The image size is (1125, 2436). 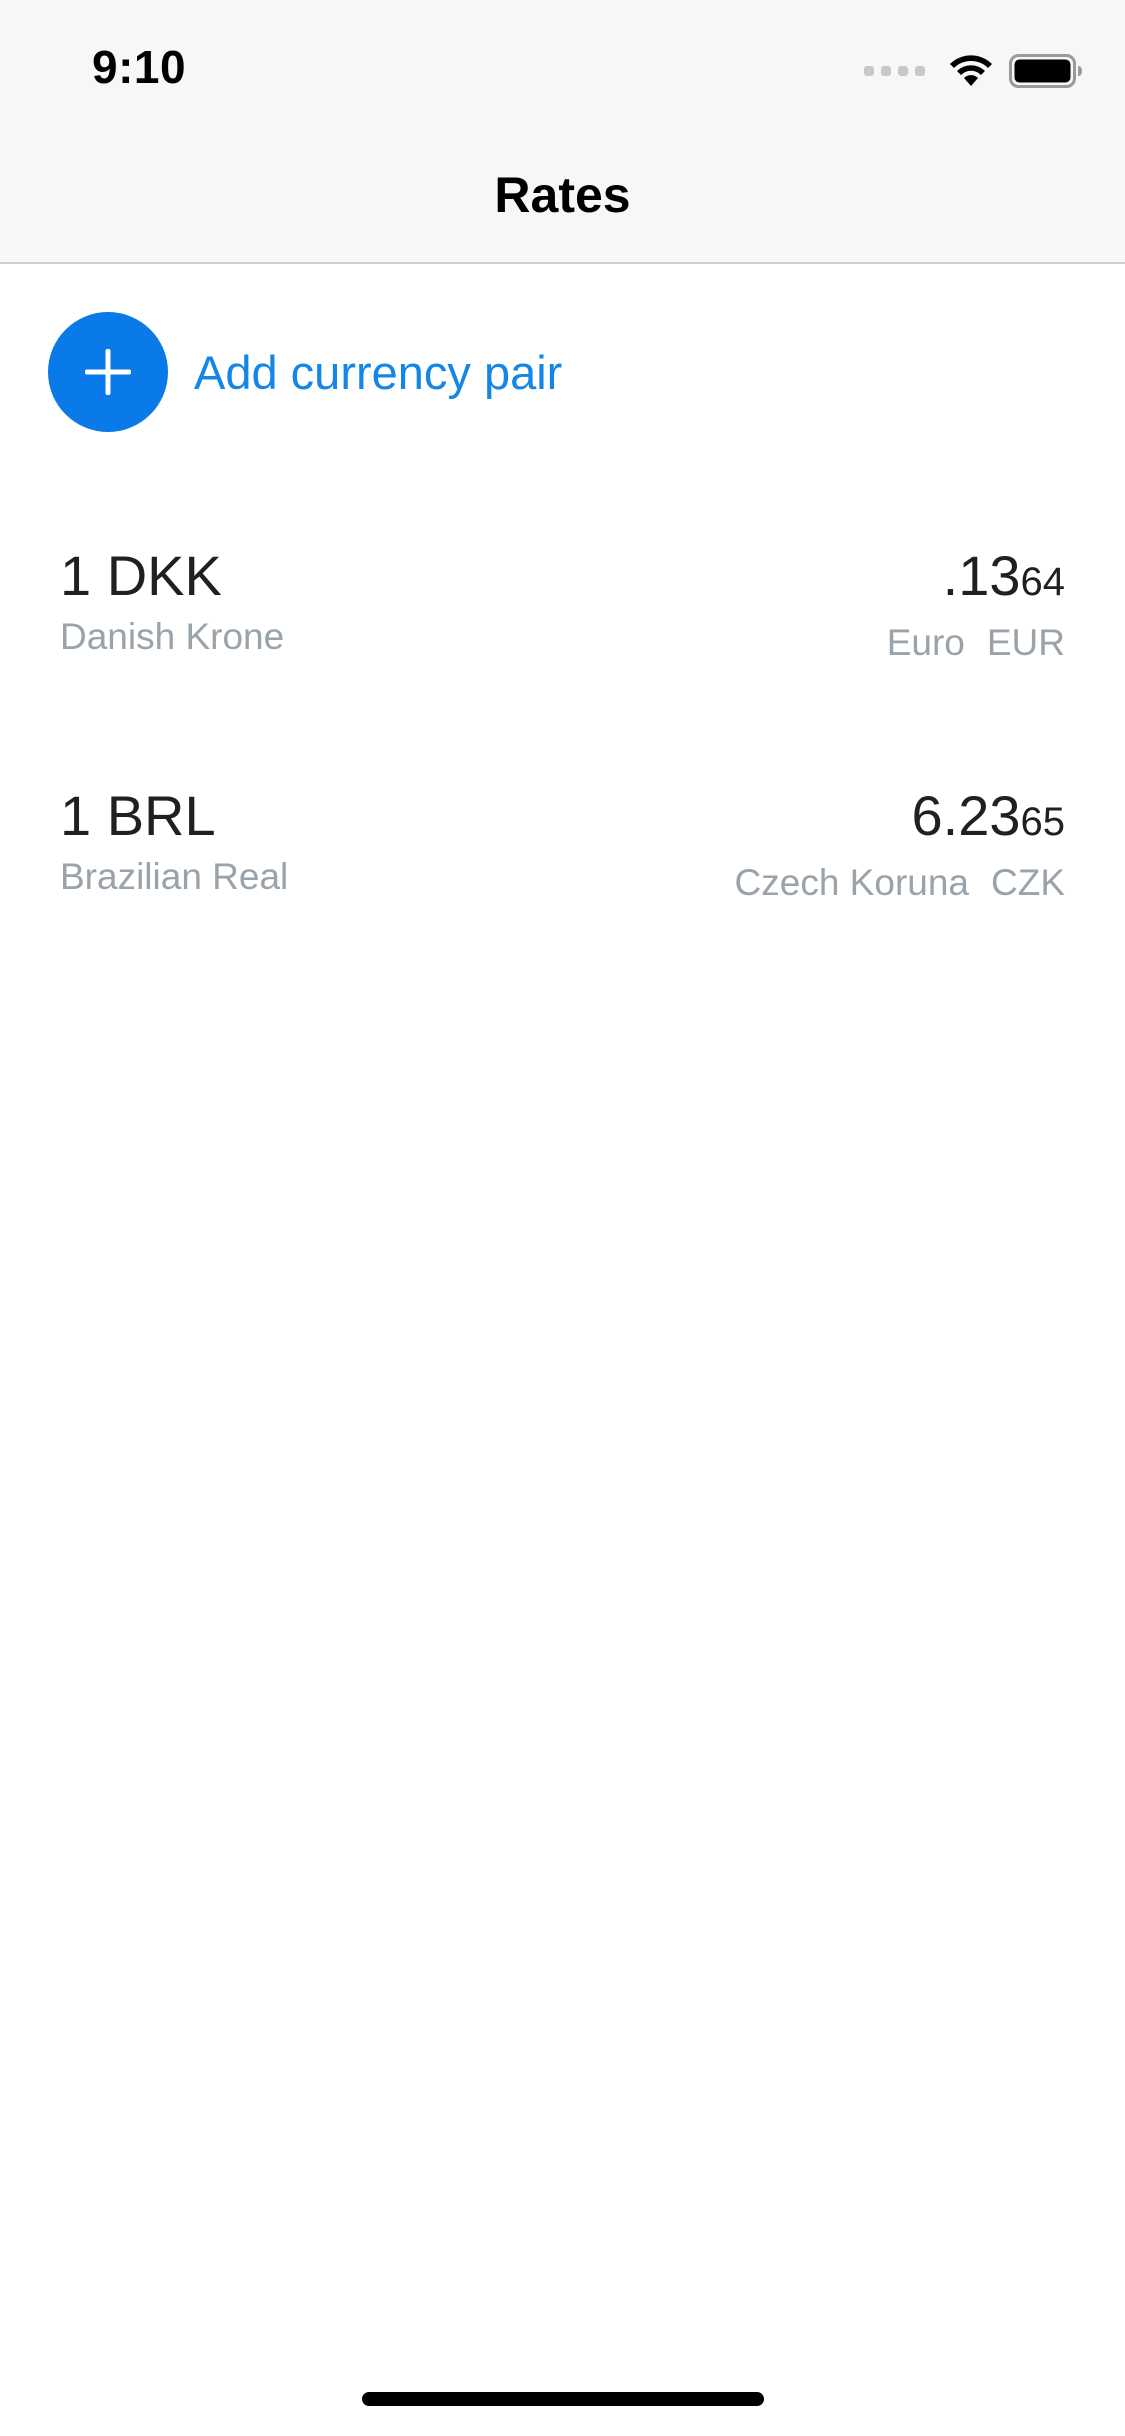 I want to click on rate-value-small-digits: 65, so click(x=1043, y=822).